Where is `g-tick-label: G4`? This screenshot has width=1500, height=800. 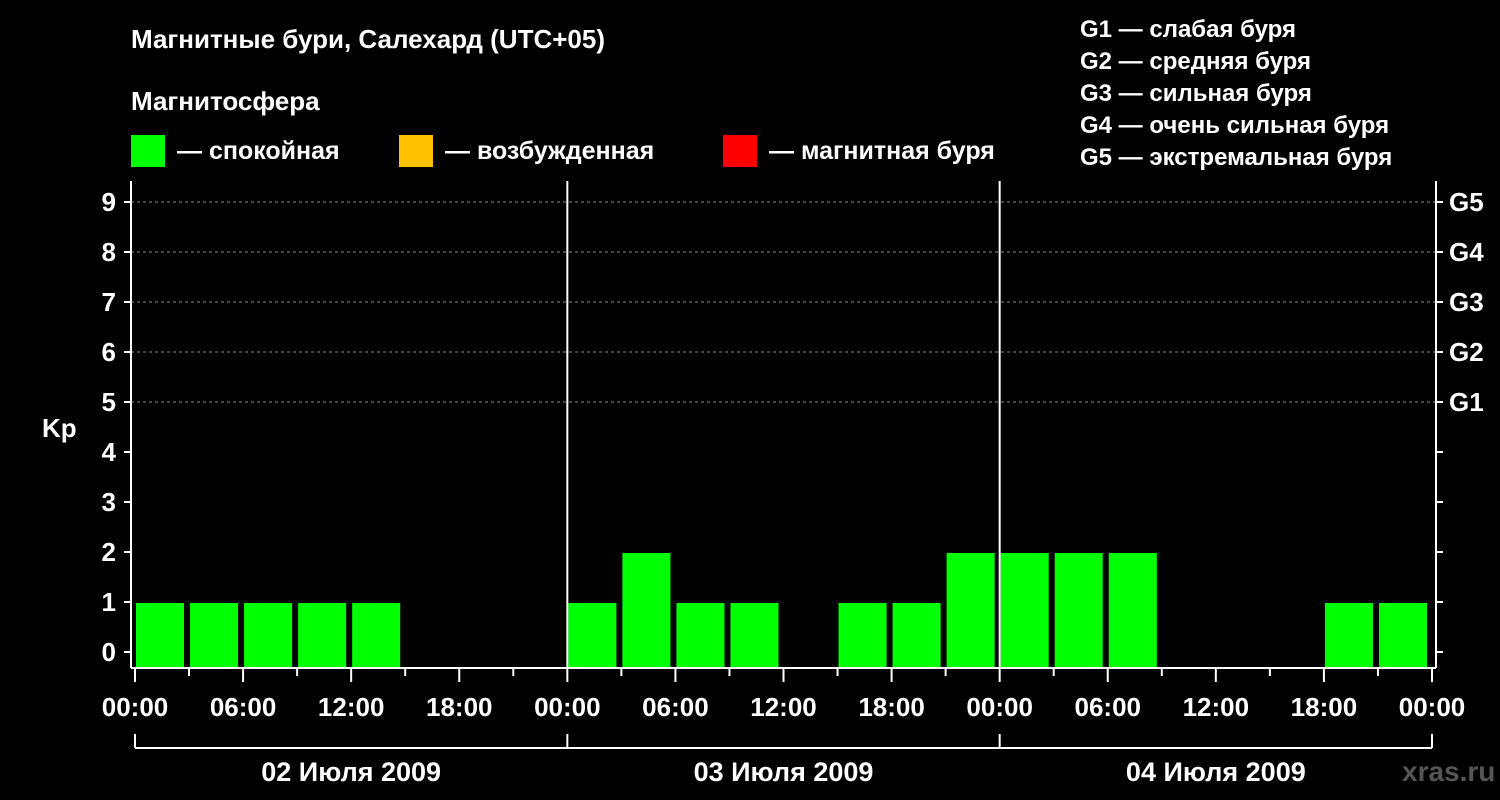
g-tick-label: G4 is located at coordinates (1466, 252).